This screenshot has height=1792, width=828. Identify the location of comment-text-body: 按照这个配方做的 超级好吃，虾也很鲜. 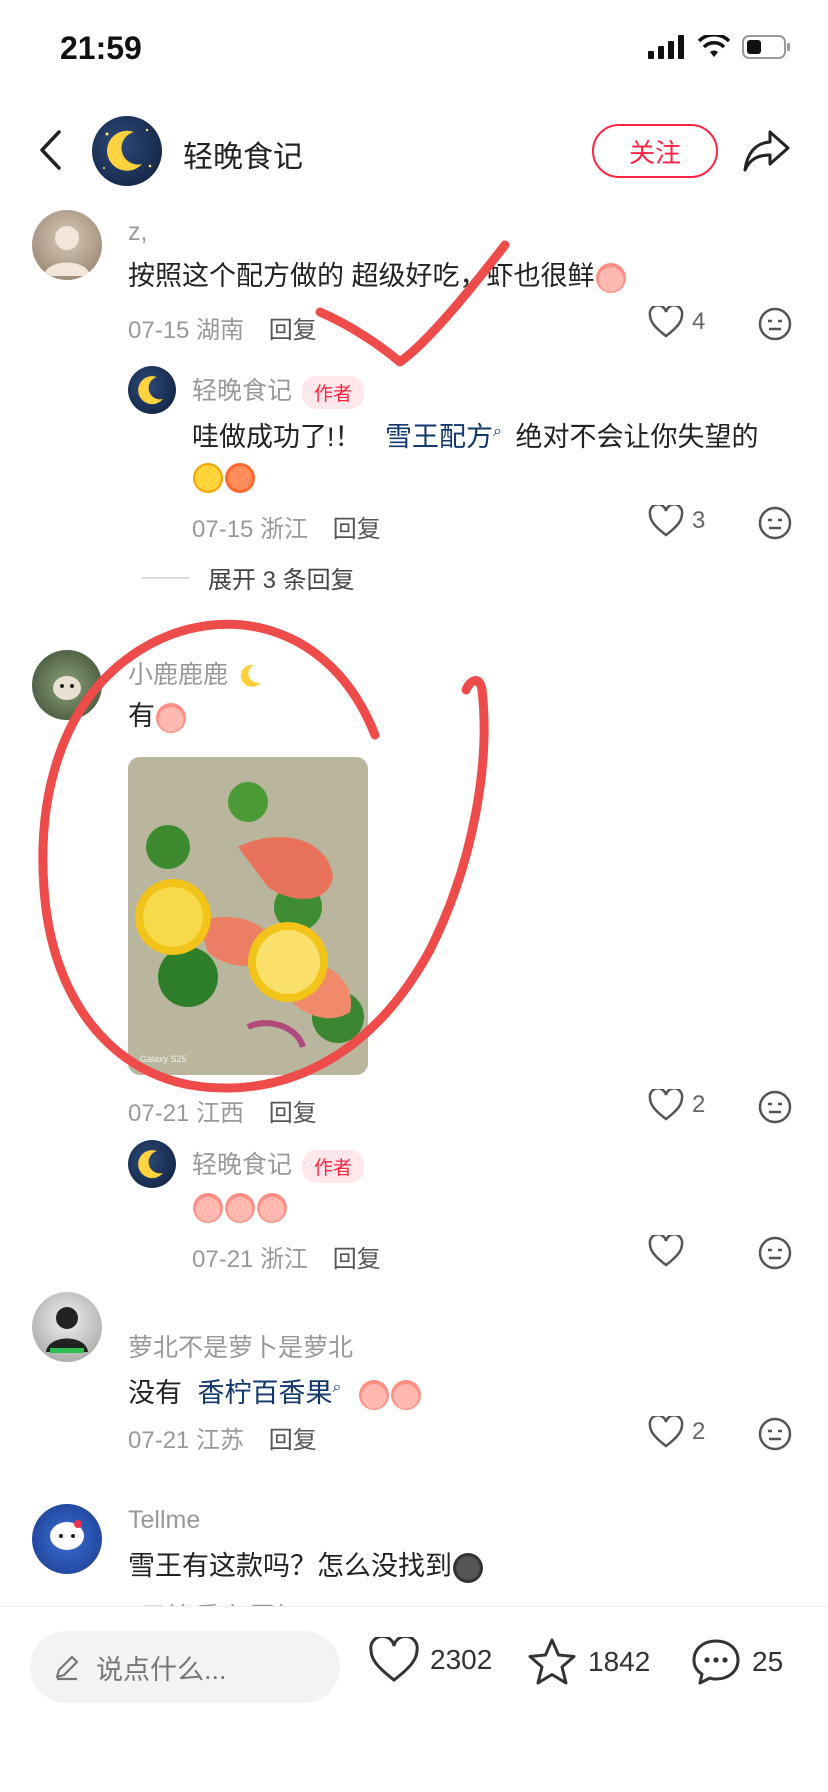
(361, 276).